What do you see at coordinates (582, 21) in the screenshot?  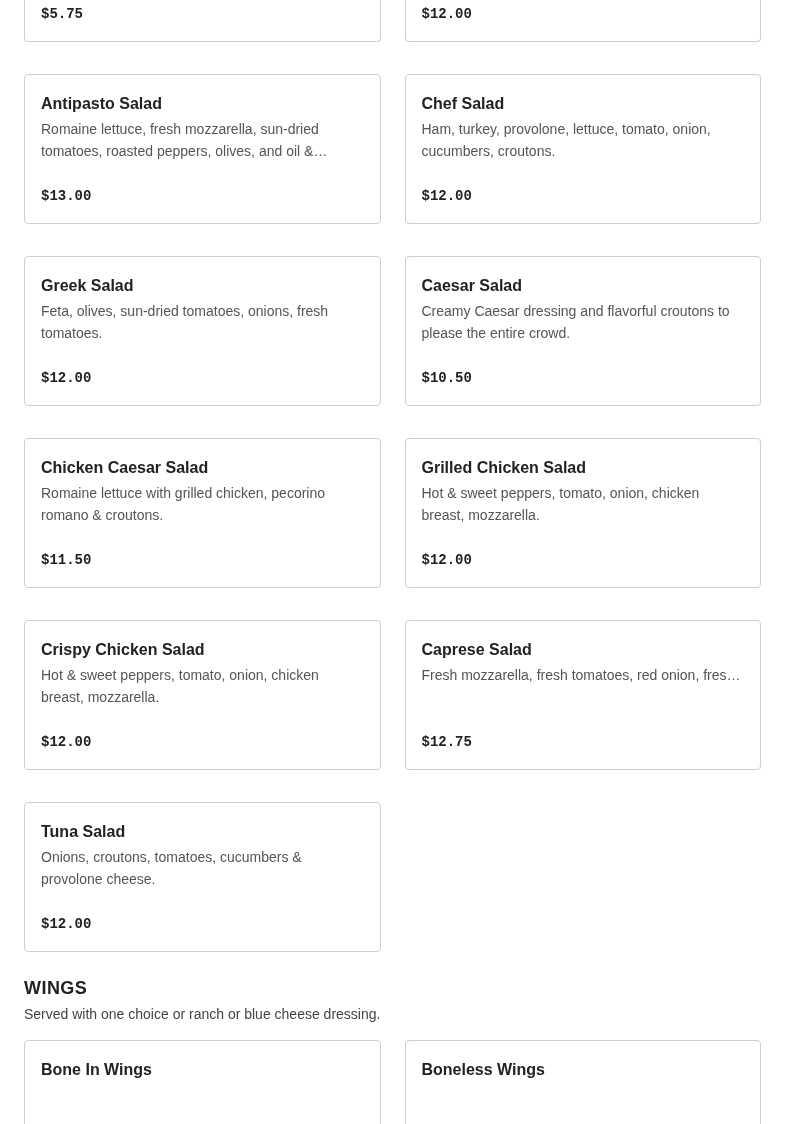 I see `menu-card: $12.00` at bounding box center [582, 21].